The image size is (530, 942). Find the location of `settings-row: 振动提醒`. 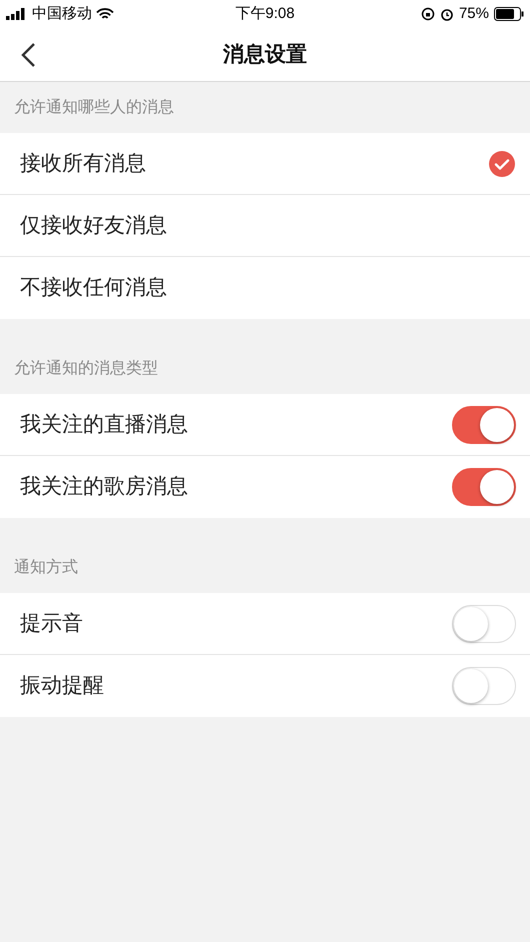

settings-row: 振动提醒 is located at coordinates (265, 686).